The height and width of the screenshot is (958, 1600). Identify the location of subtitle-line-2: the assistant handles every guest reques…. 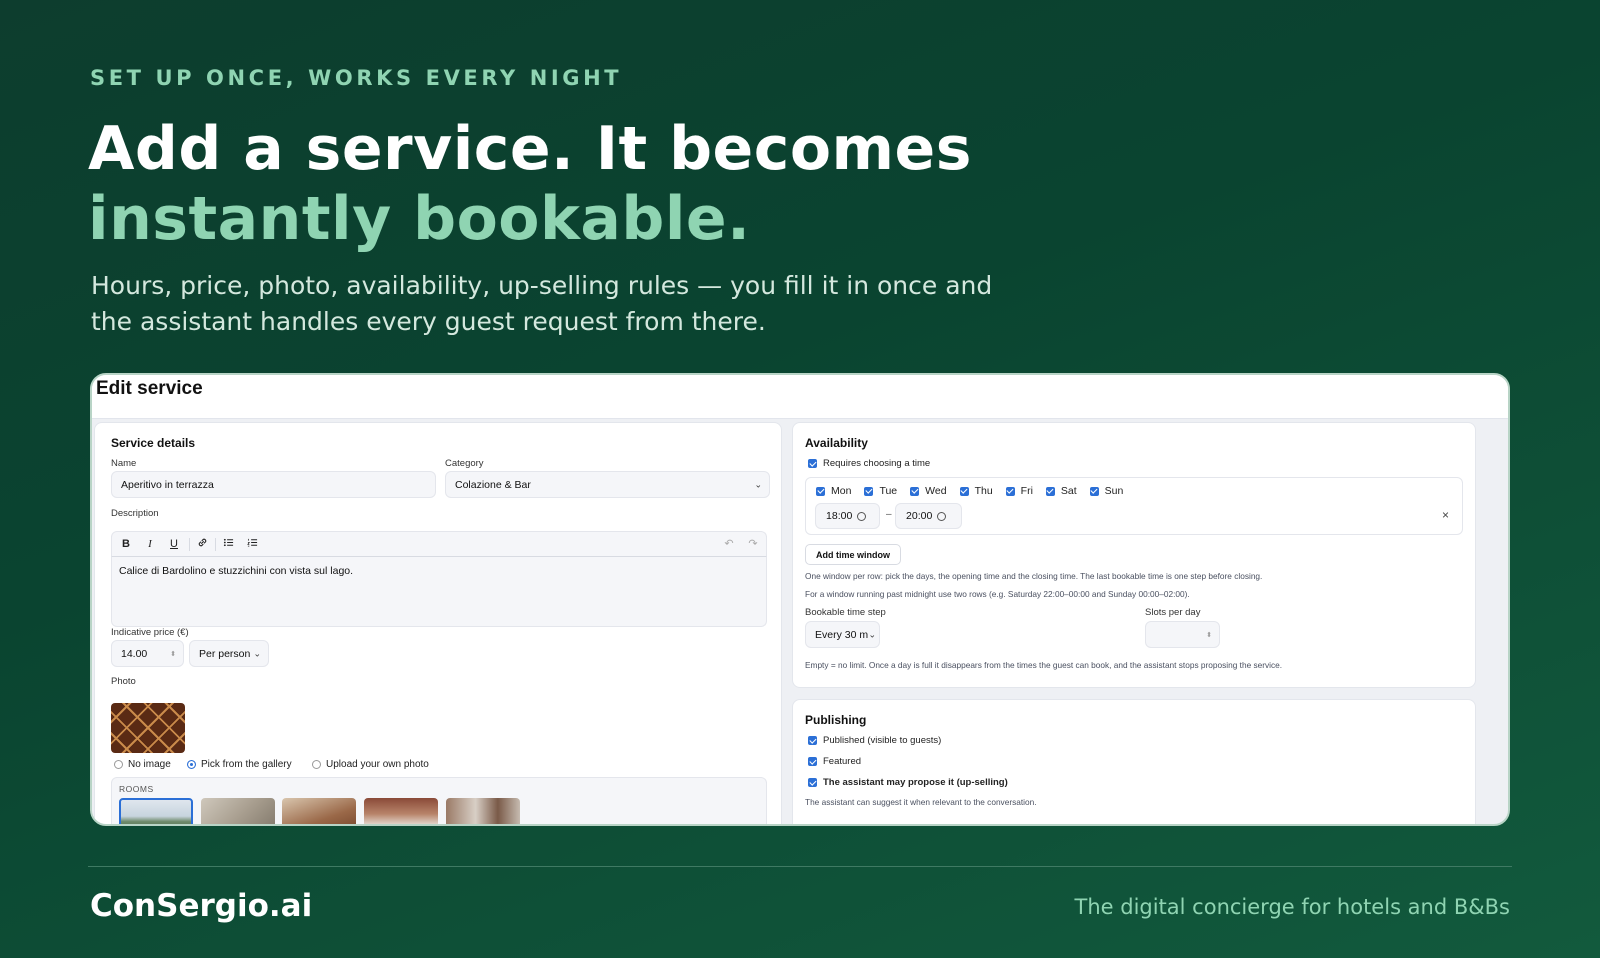
(428, 321).